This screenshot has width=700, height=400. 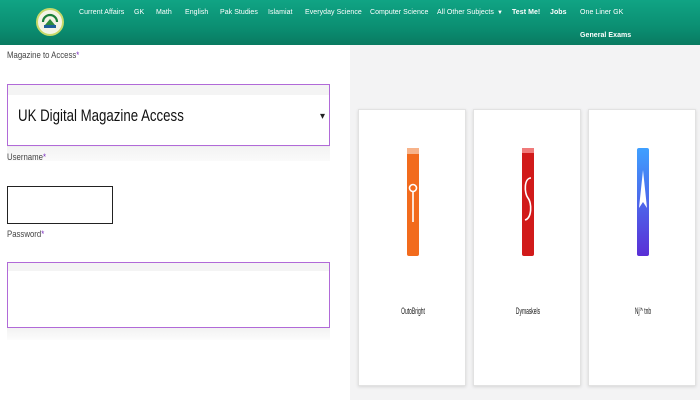 I want to click on magazine-card-3: Nj'^ tnb, so click(x=642, y=247).